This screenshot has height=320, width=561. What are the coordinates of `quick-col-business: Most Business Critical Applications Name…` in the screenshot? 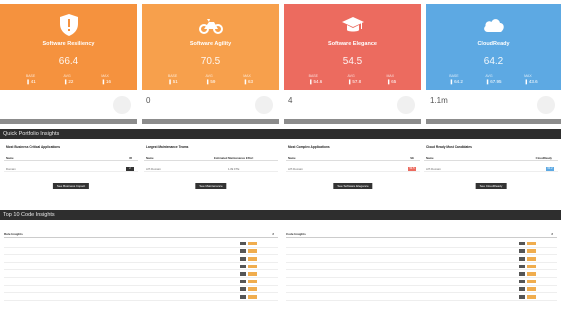 It's located at (71, 171).